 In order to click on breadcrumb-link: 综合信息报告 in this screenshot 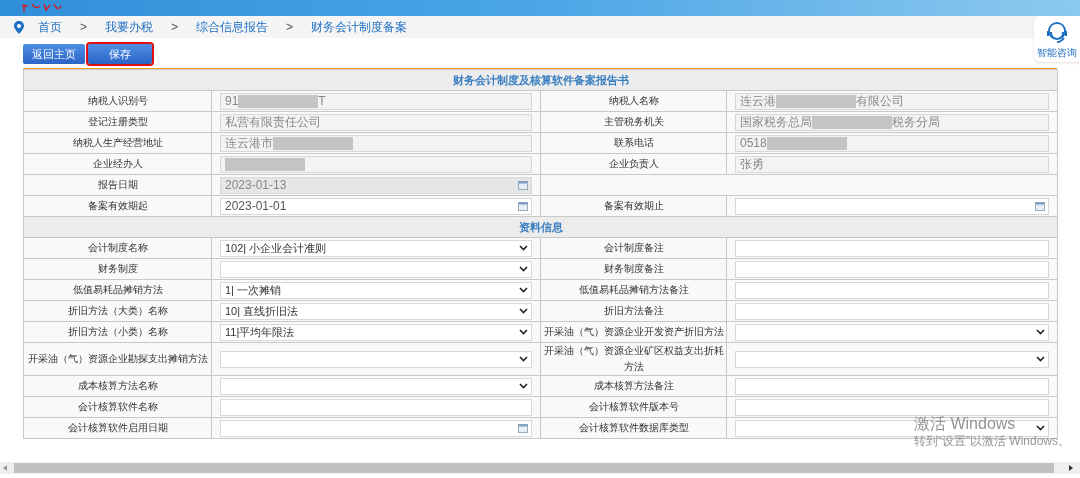, I will do `click(232, 27)`.